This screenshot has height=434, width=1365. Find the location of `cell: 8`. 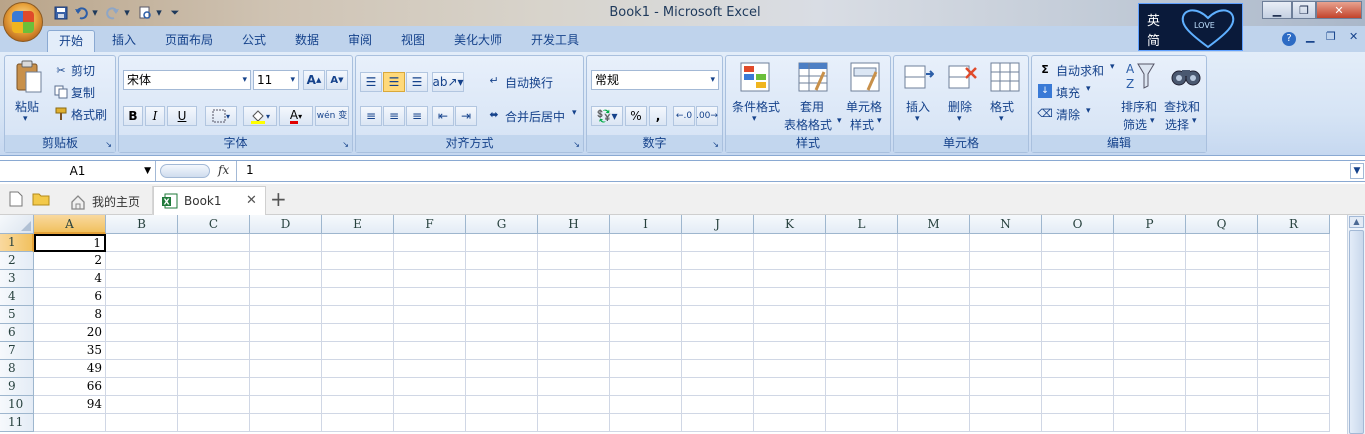

cell: 8 is located at coordinates (70, 315).